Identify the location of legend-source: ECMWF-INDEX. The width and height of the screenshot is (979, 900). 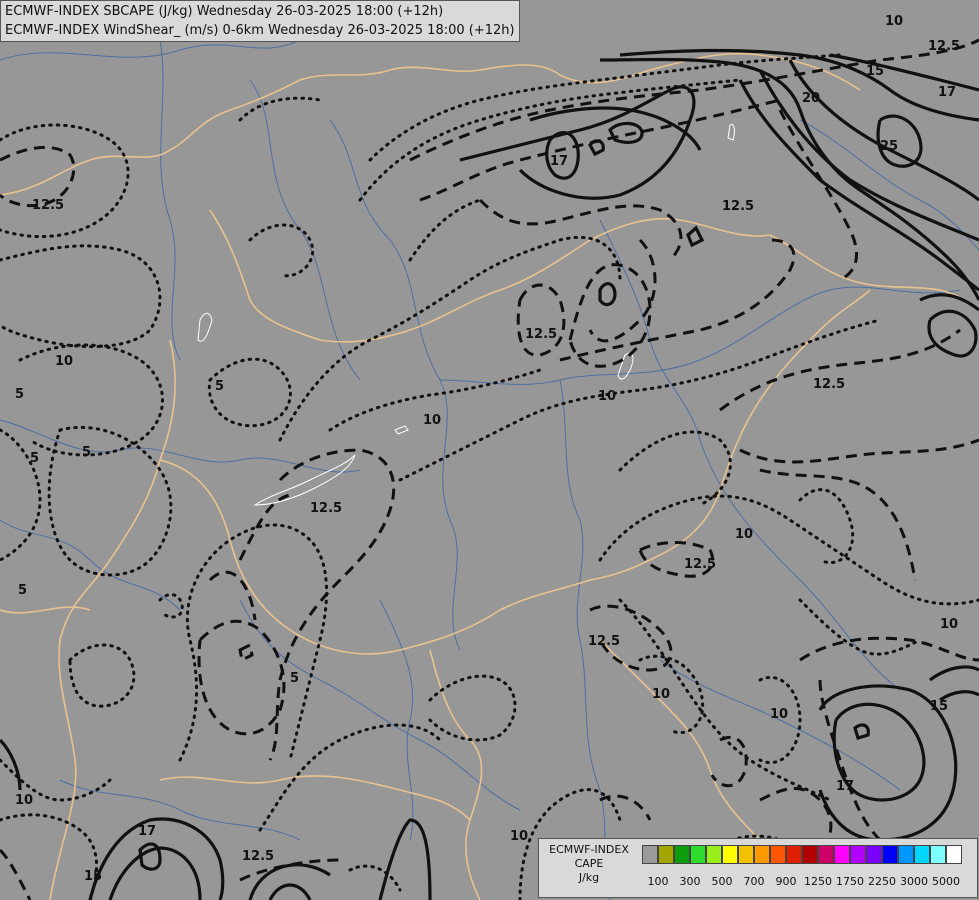
(589, 849).